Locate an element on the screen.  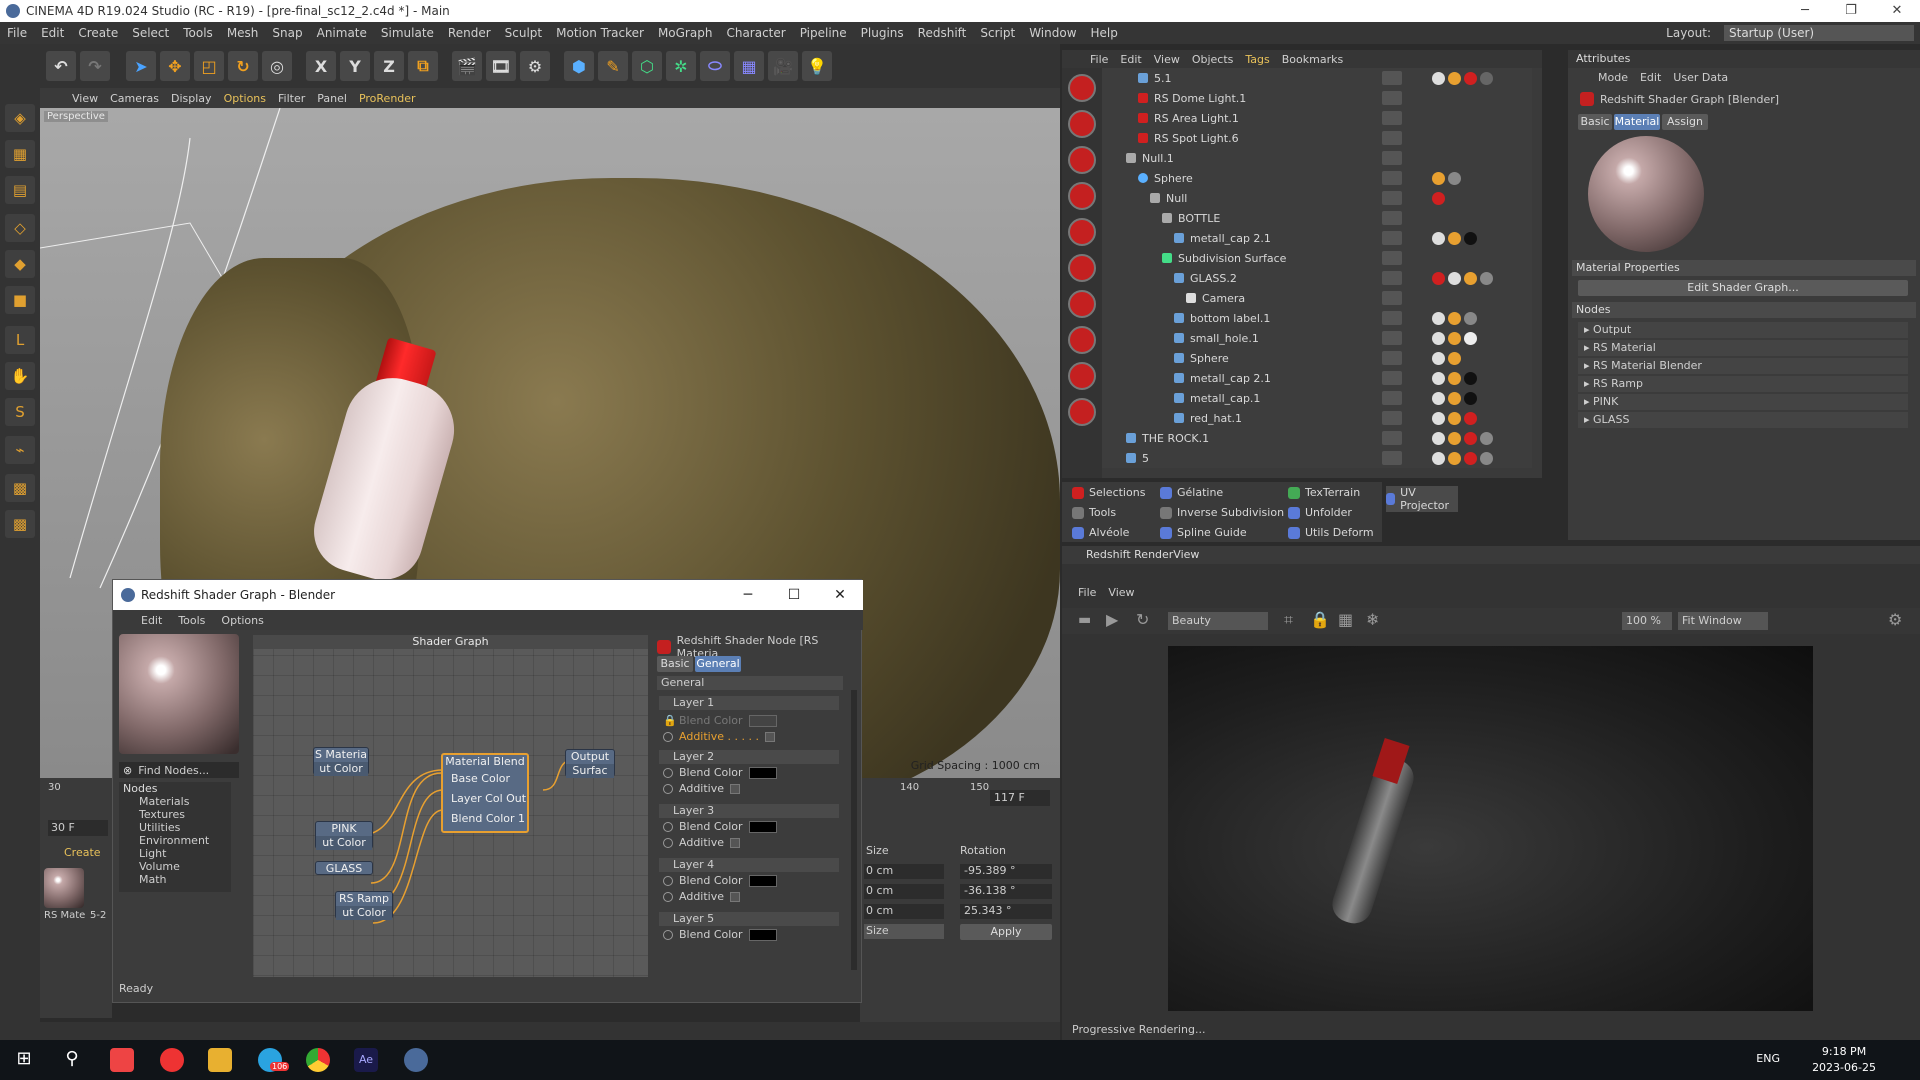
layer-5-header: Layer 5 is located at coordinates (749, 919).